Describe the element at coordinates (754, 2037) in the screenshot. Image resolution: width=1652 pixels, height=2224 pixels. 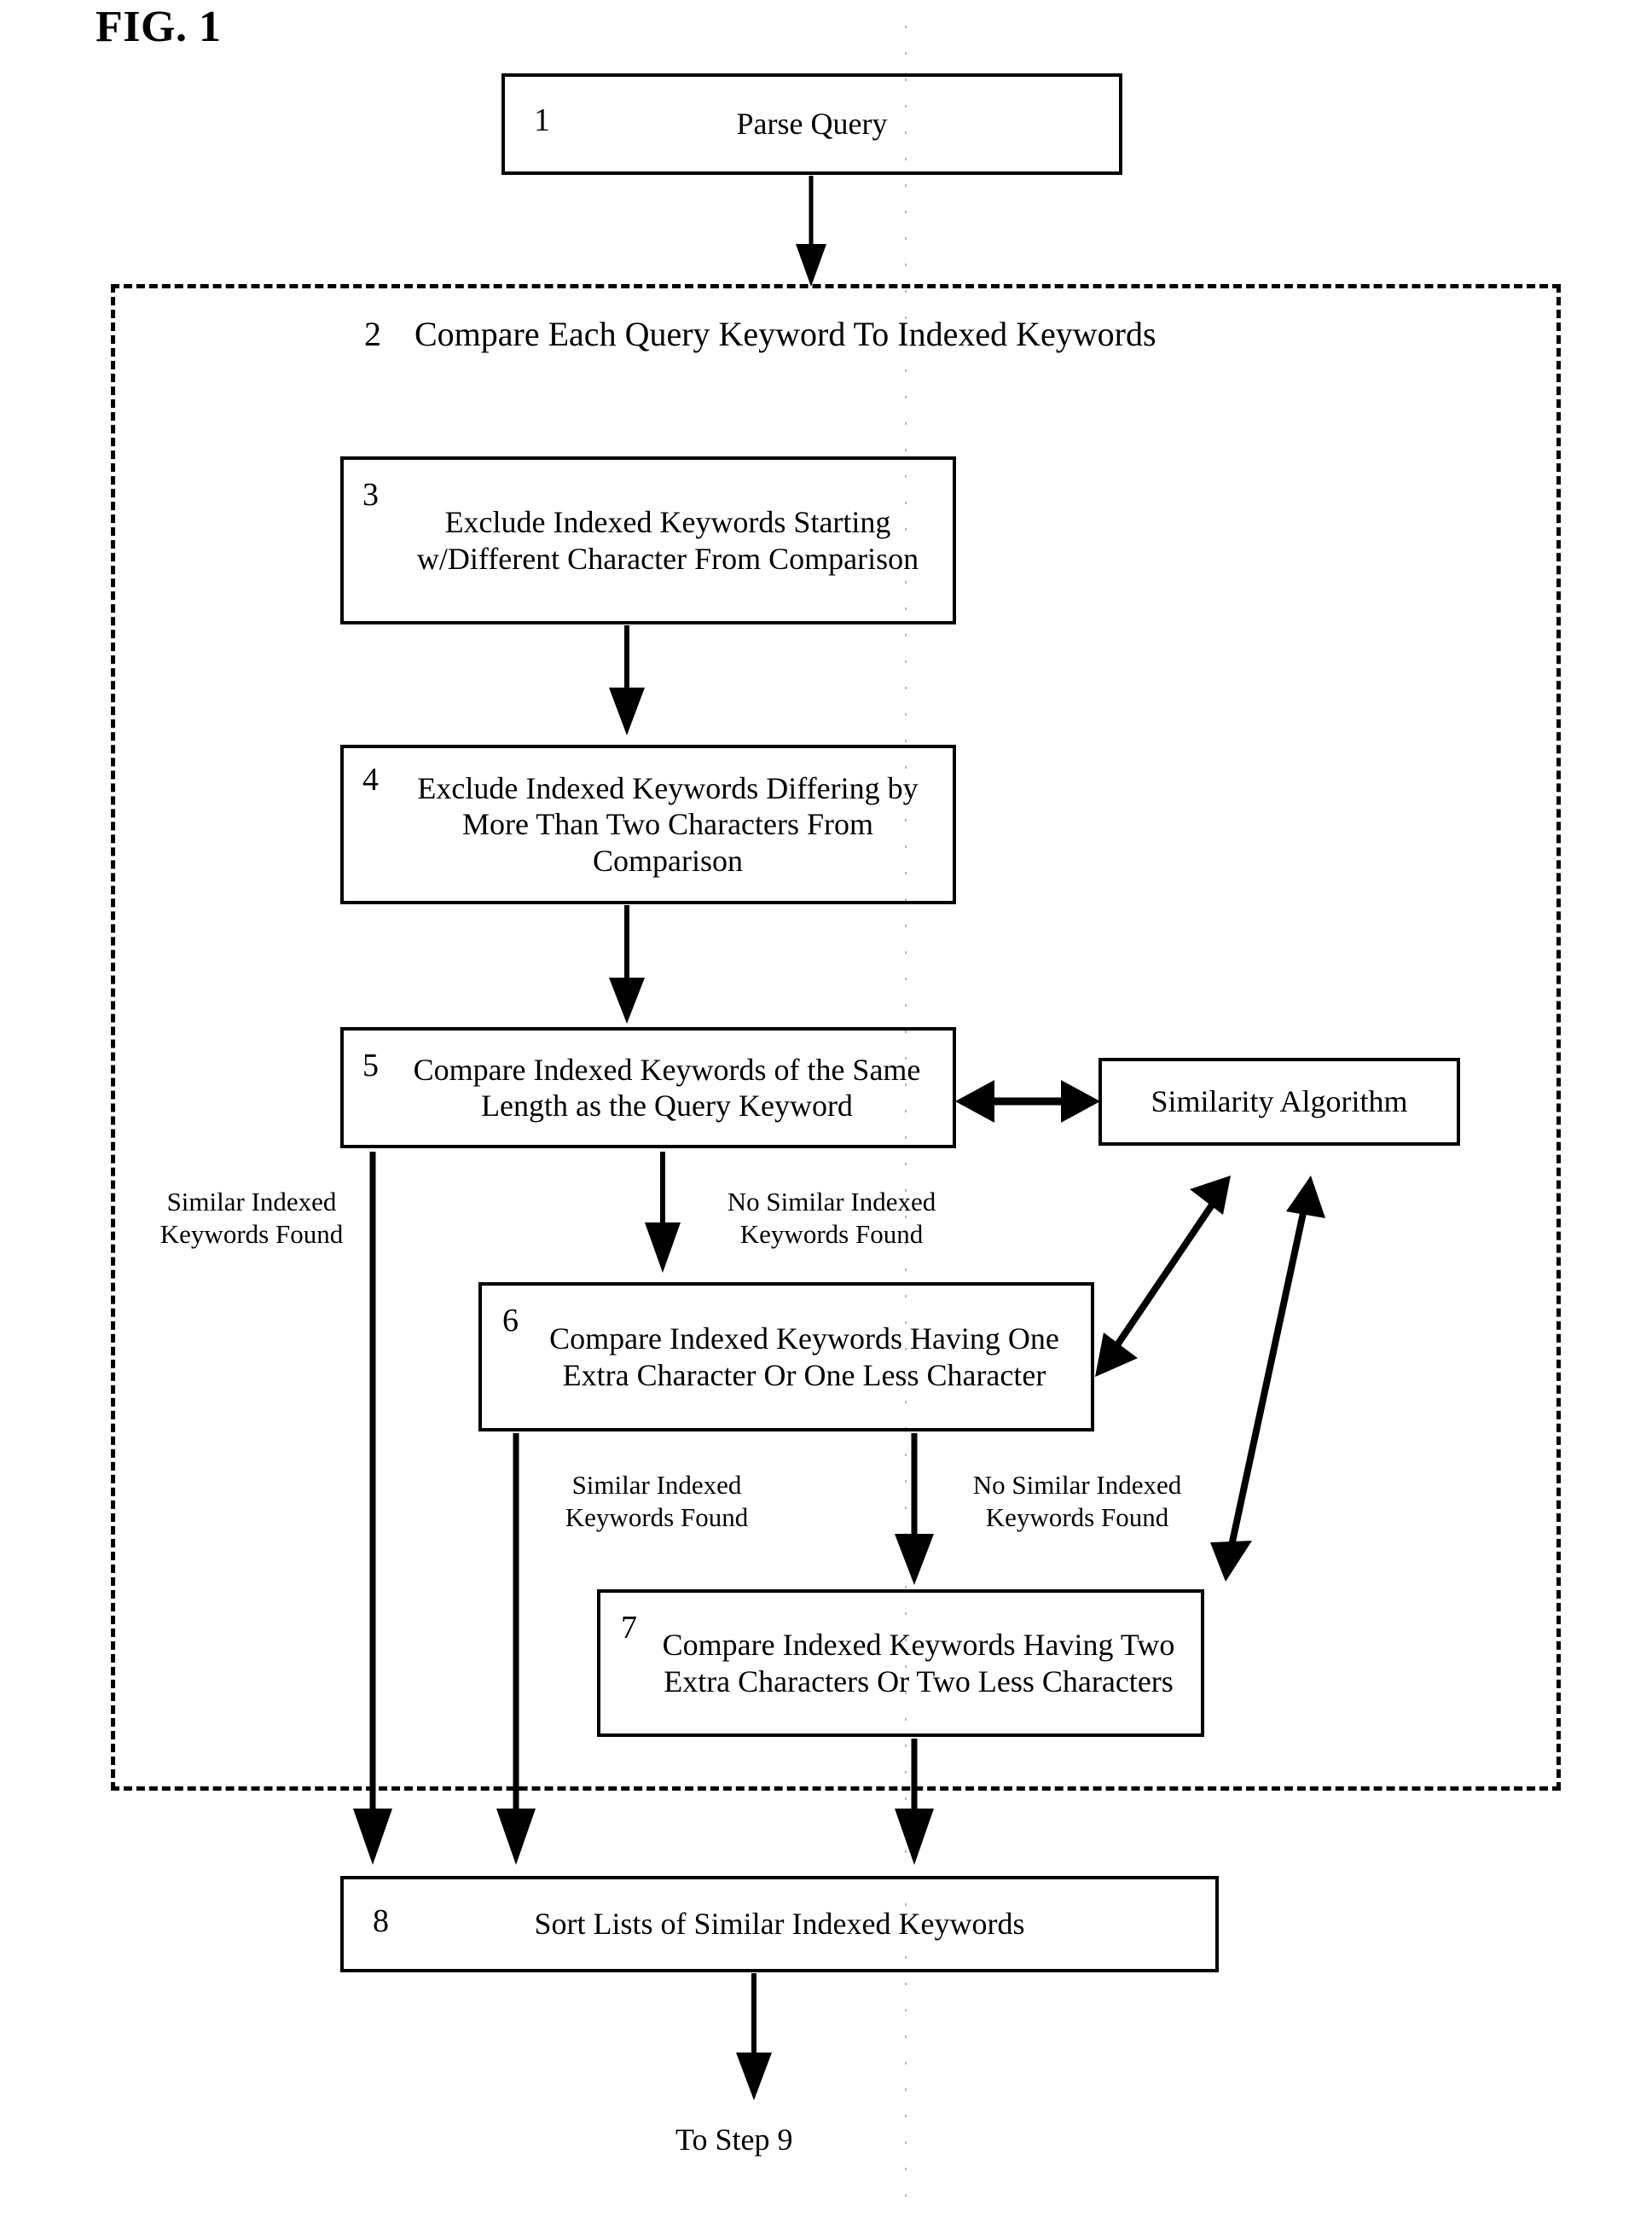
I see `connector-step8-to-step9` at that location.